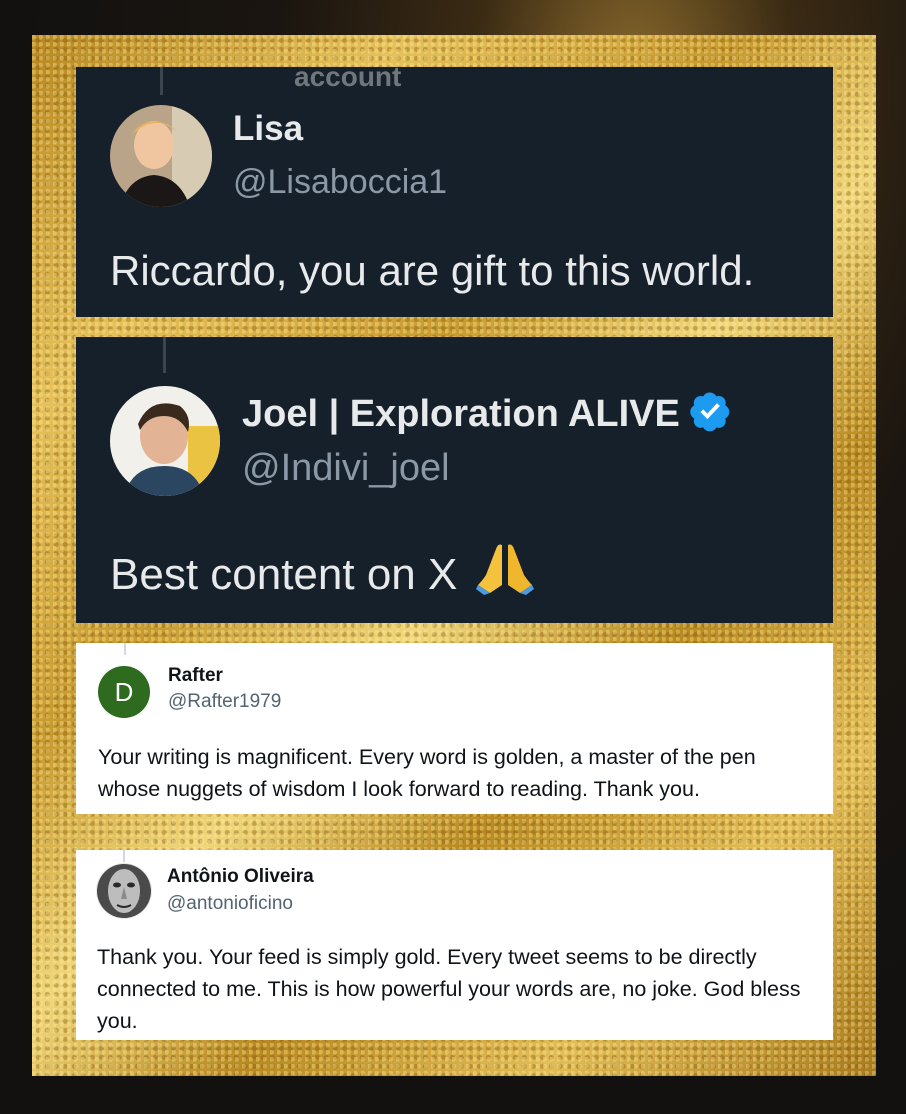  What do you see at coordinates (504, 573) in the screenshot?
I see `folded-hands-icon` at bounding box center [504, 573].